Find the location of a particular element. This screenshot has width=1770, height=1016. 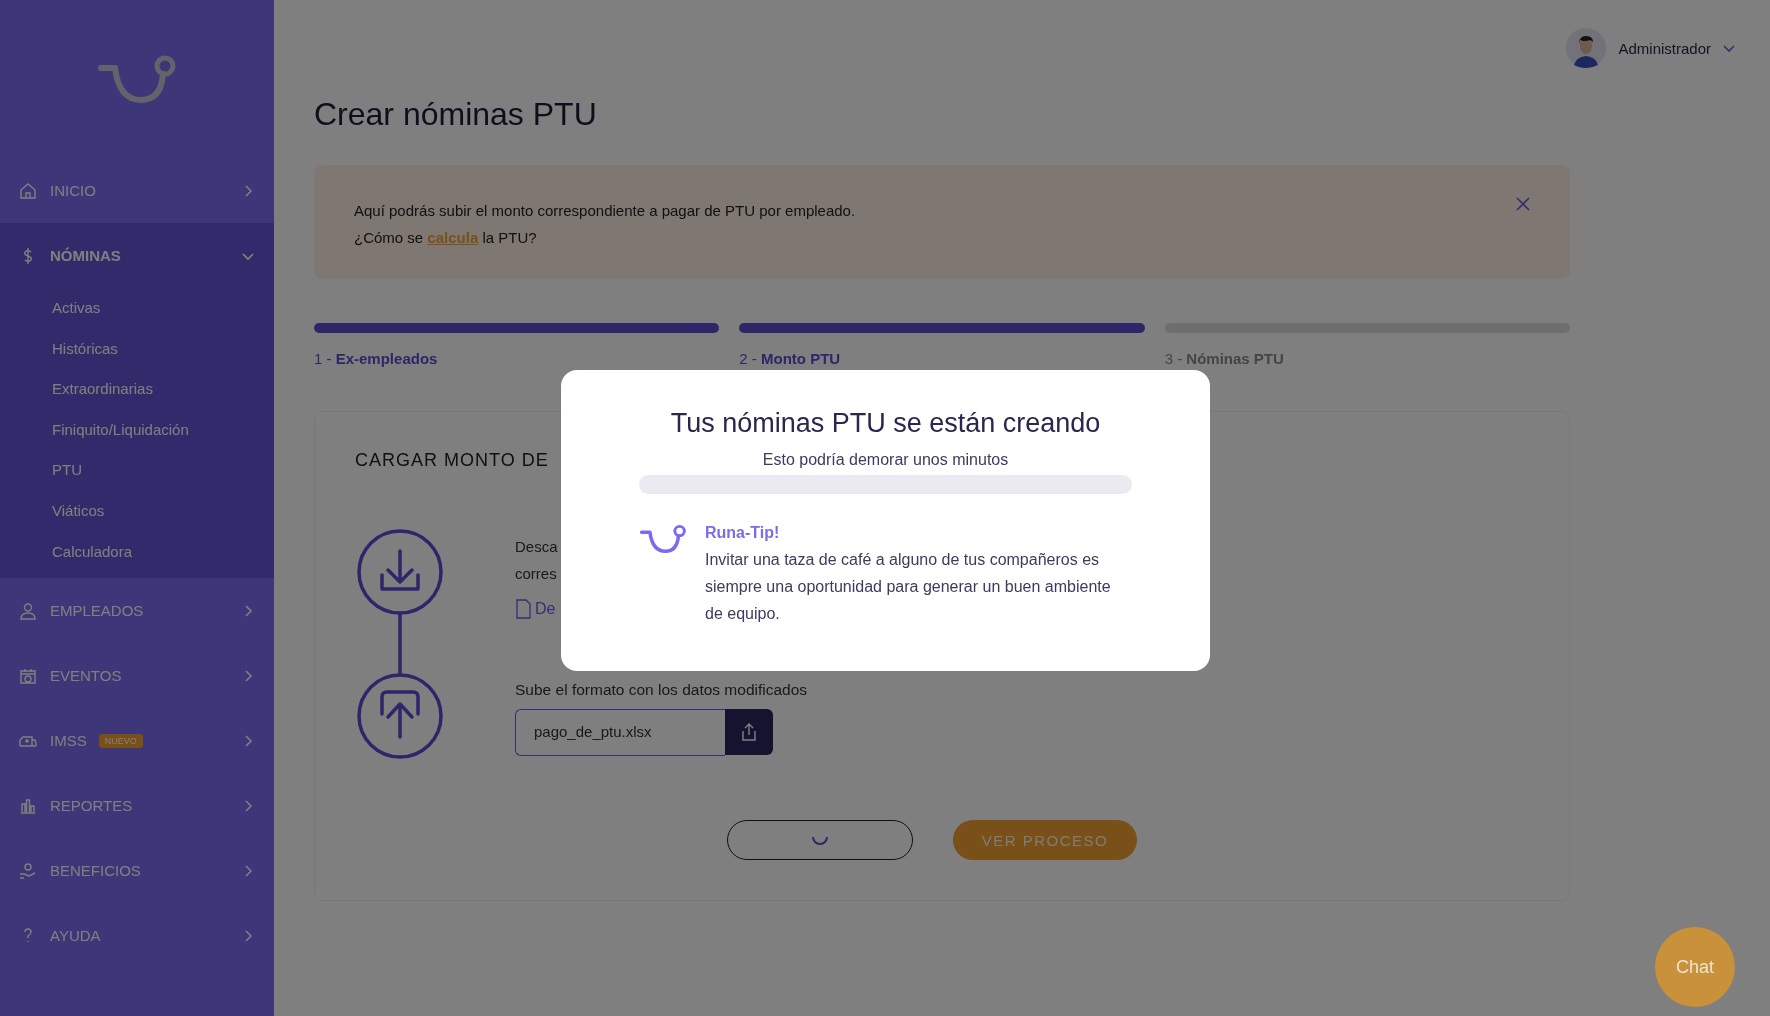

tip-title: Runa-Tip! is located at coordinates (742, 533).